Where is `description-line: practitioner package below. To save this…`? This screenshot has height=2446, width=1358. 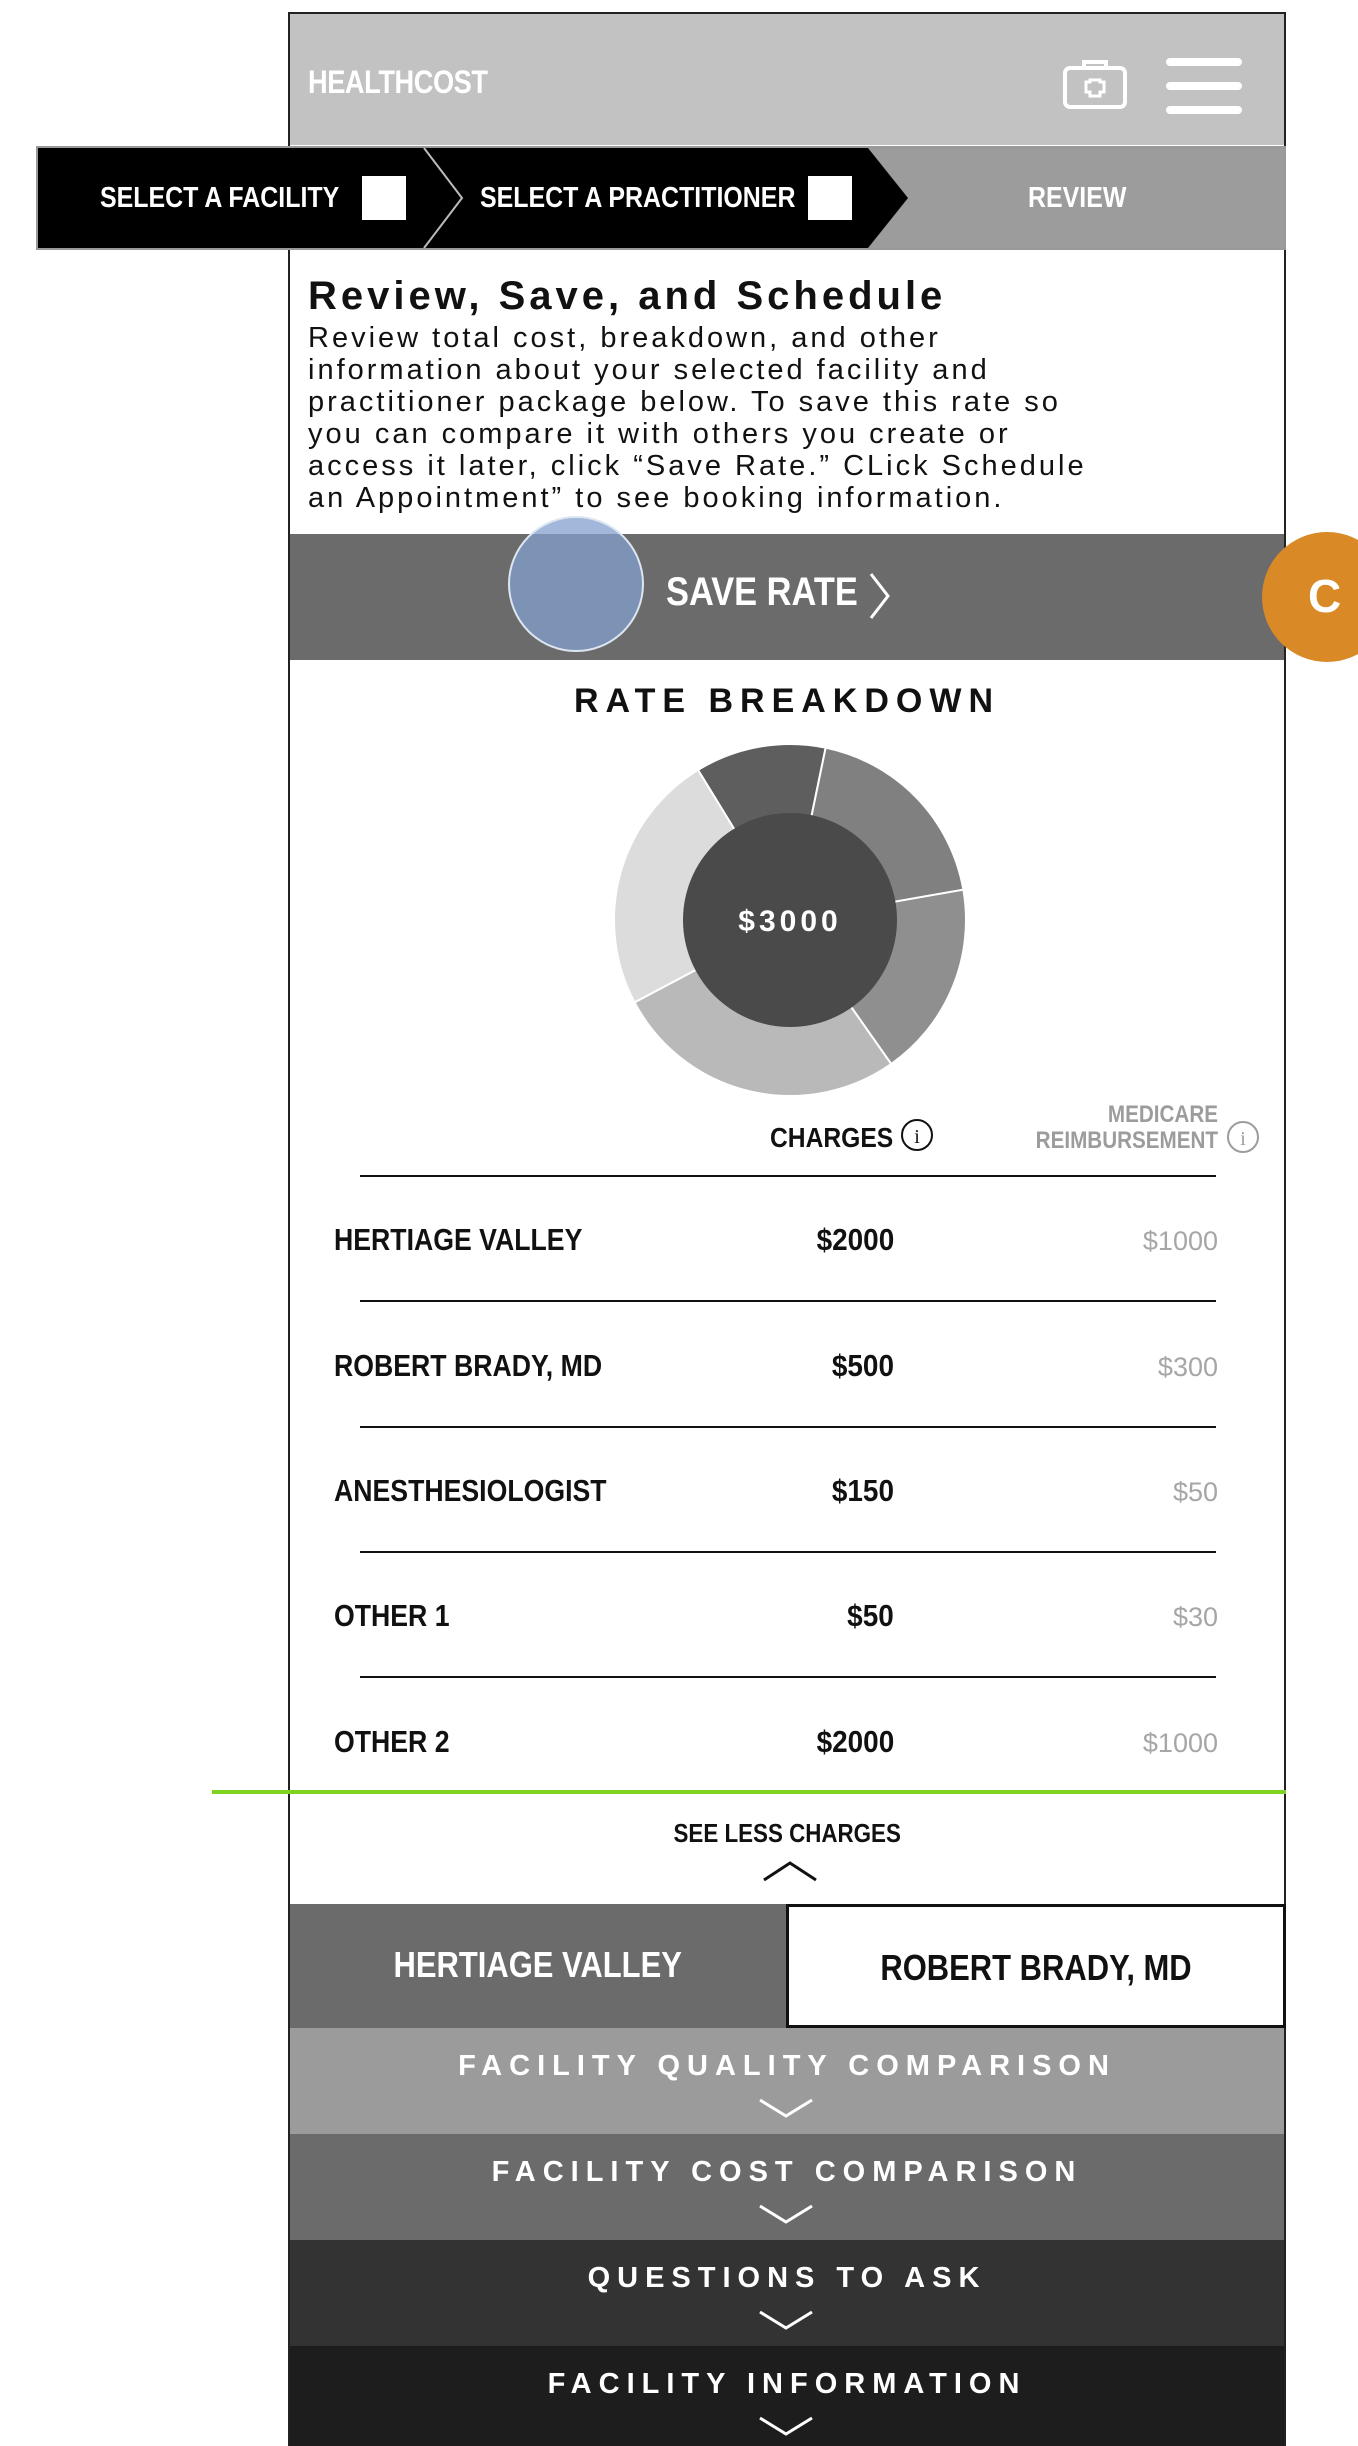
description-line: practitioner package below. To save this… is located at coordinates (684, 402).